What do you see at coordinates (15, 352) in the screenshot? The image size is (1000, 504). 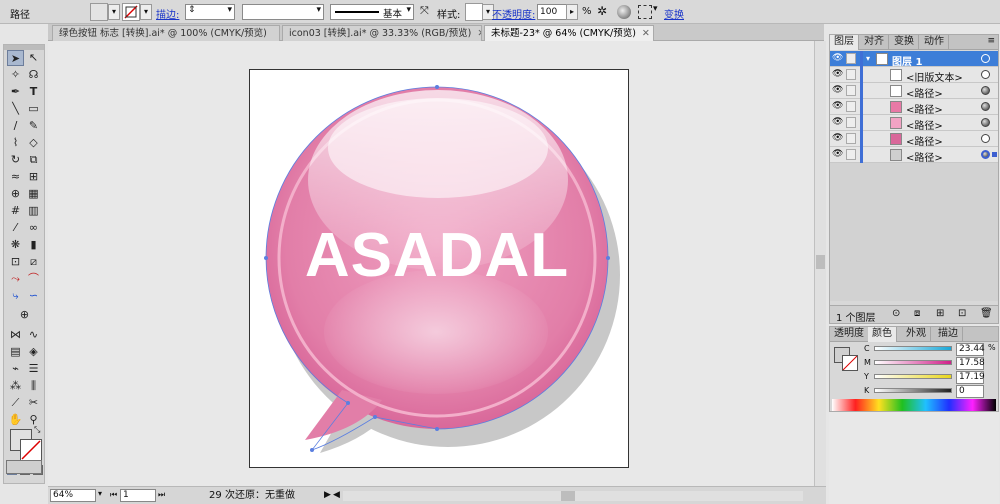 I see `chart-tool-icon: ▤` at bounding box center [15, 352].